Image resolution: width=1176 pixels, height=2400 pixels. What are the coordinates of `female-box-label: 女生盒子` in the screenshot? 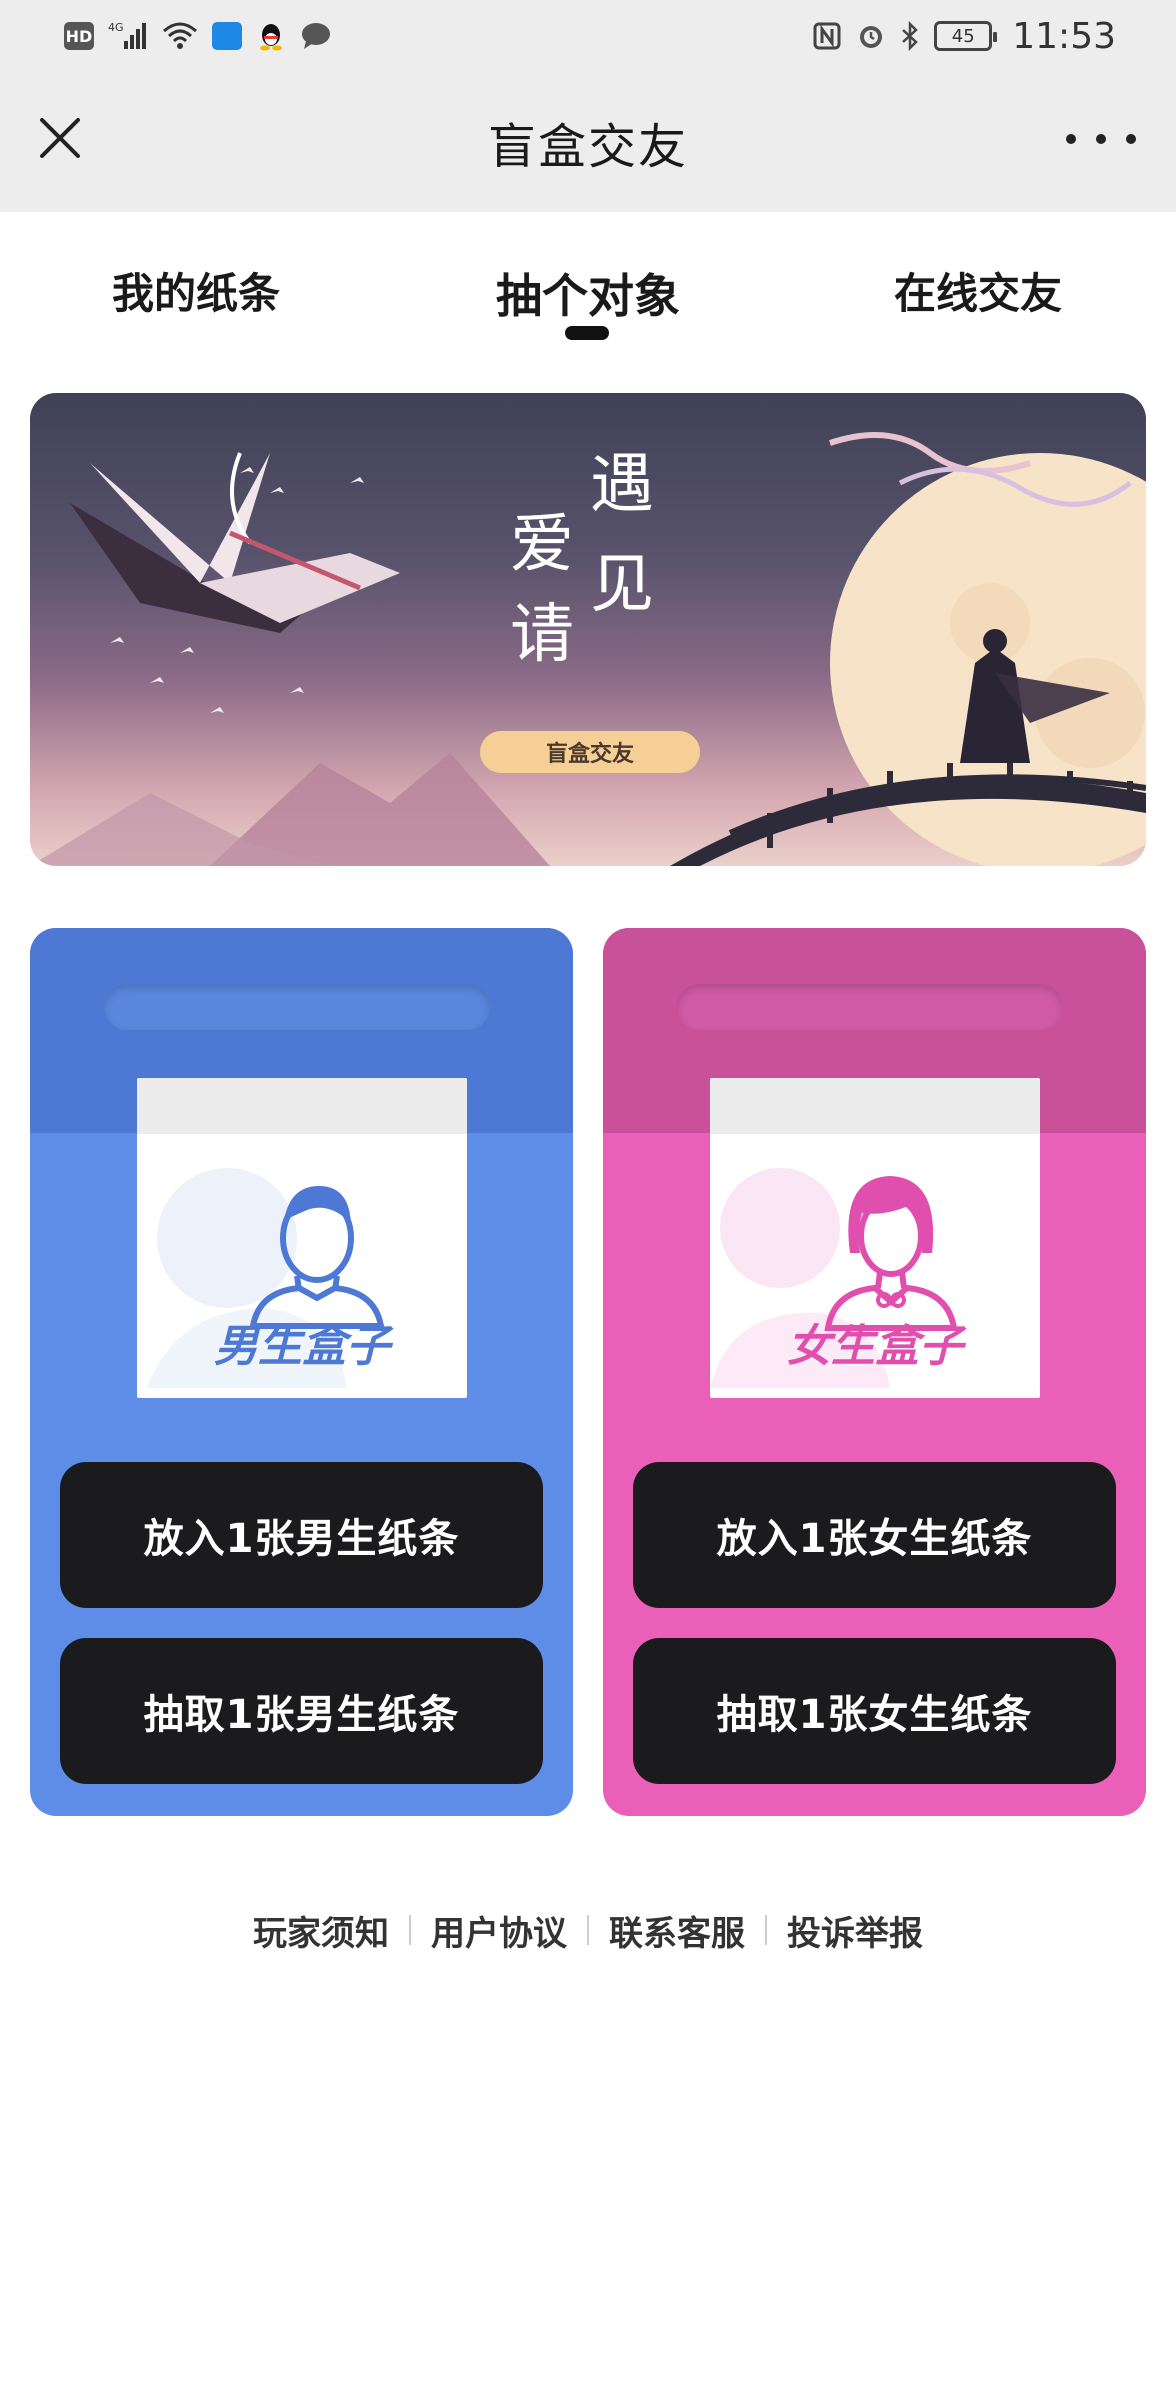 It's located at (875, 1346).